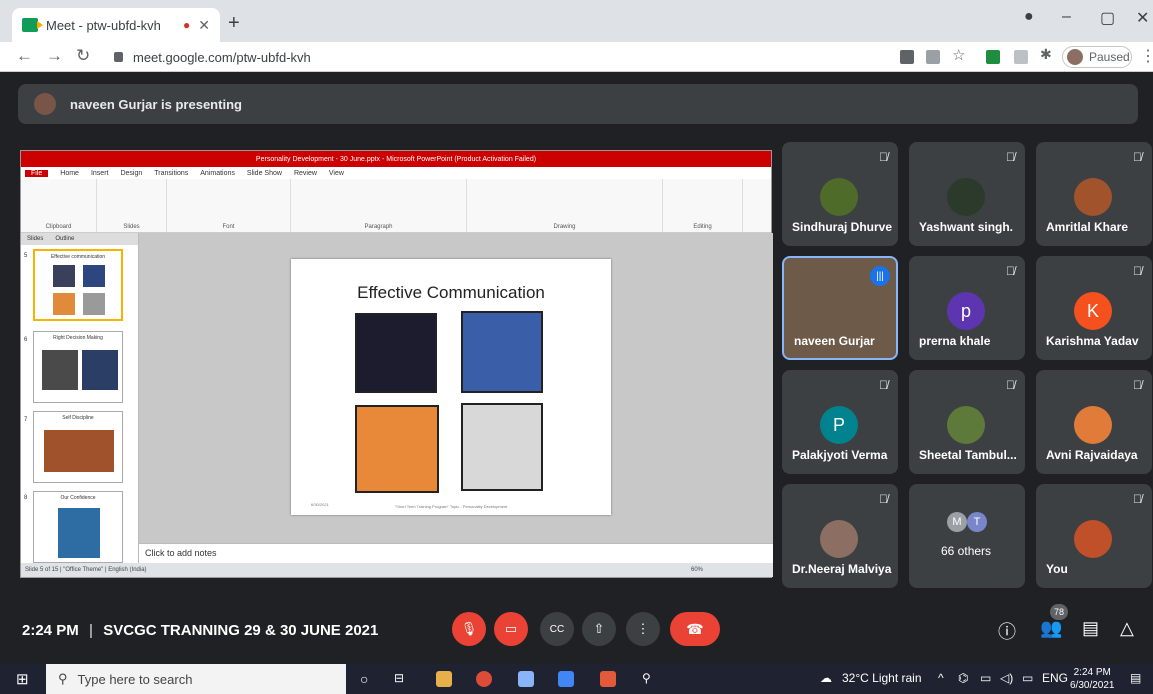 The width and height of the screenshot is (1153, 694). Describe the element at coordinates (32, 25) in the screenshot. I see `meet-icon` at that location.